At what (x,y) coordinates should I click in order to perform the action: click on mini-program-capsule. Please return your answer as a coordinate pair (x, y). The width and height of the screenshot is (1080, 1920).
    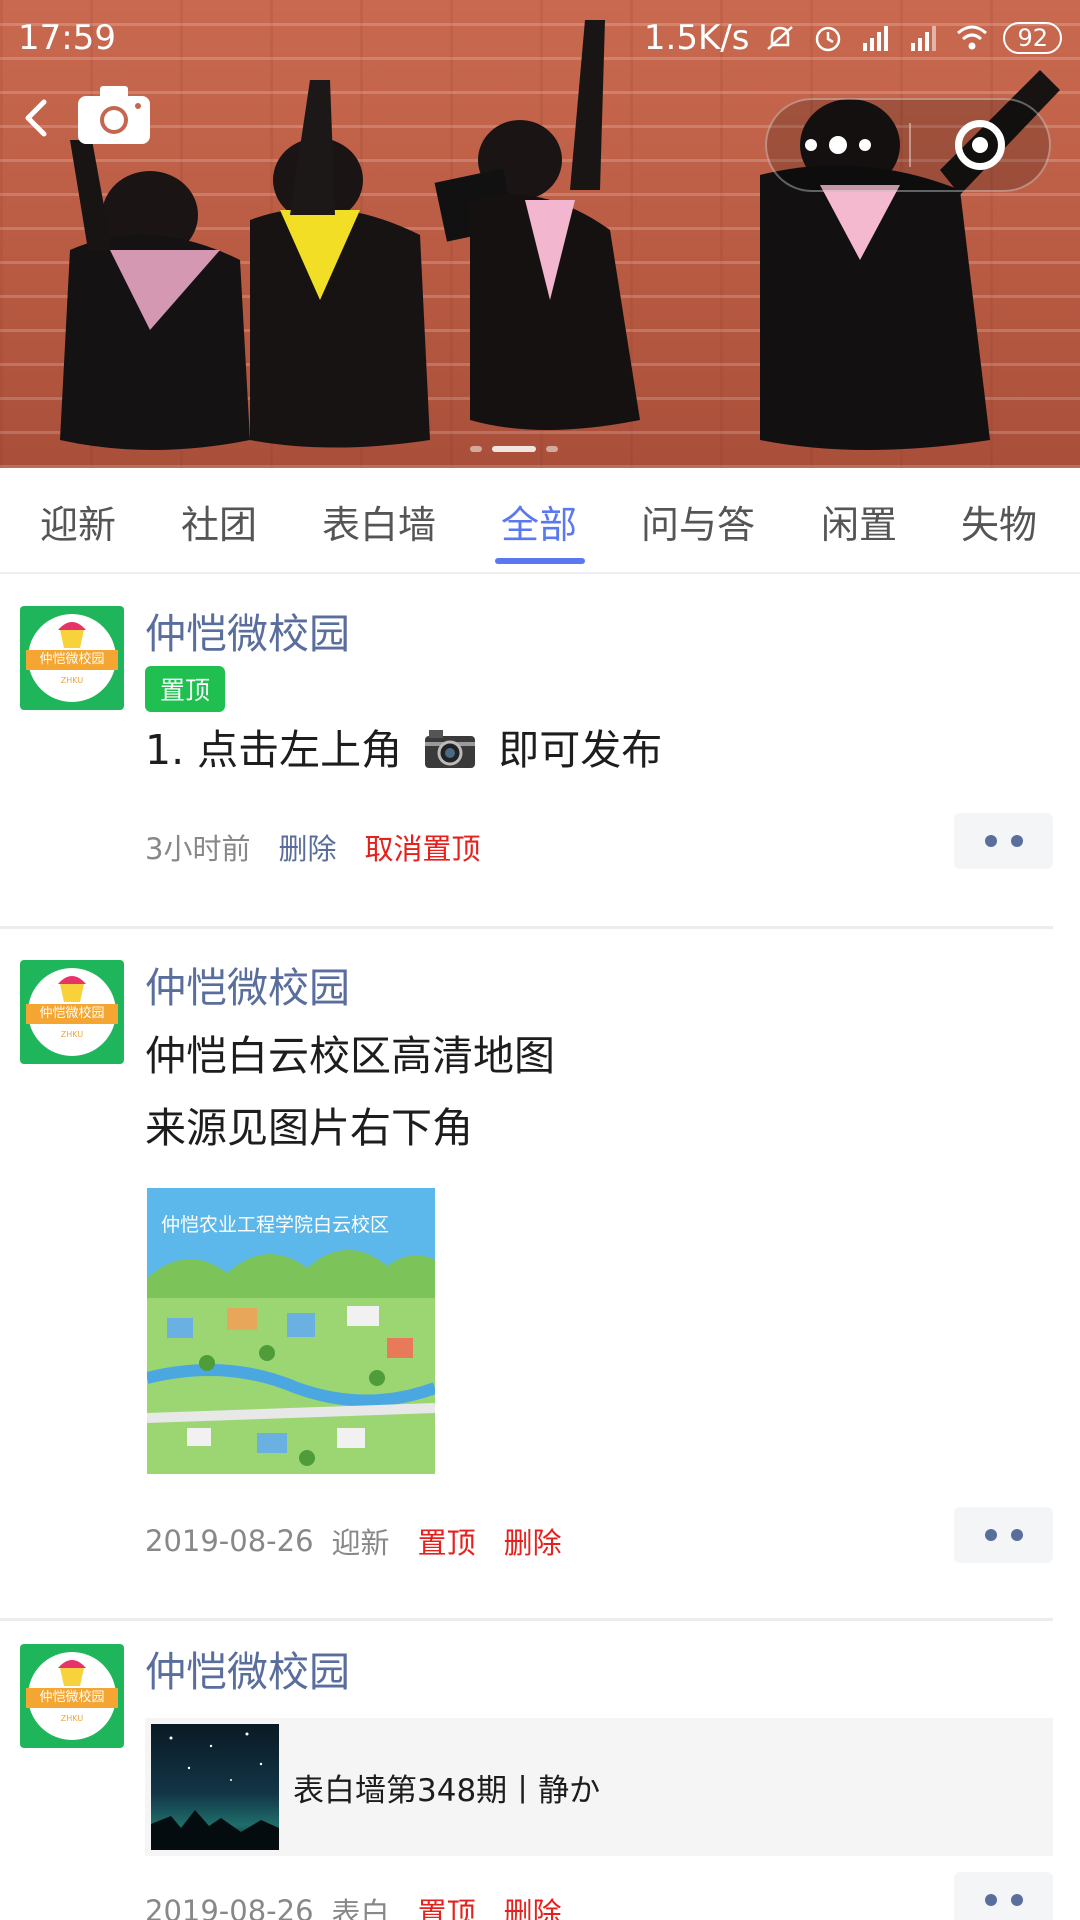
    Looking at the image, I should click on (908, 145).